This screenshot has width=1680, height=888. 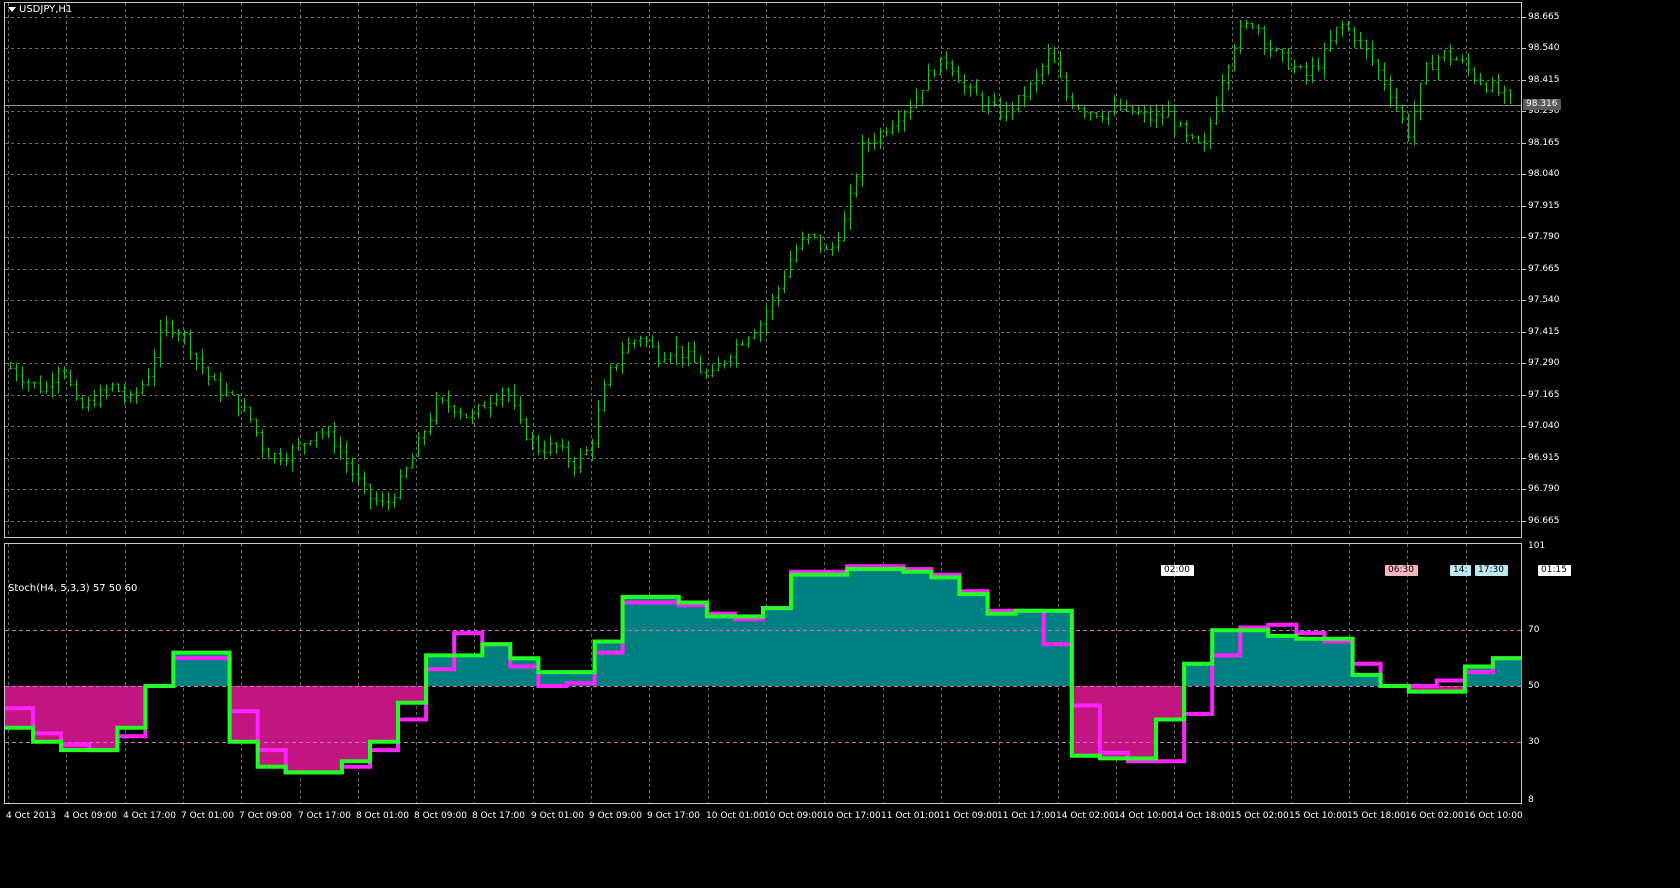 What do you see at coordinates (1544, 363) in the screenshot?
I see `price-axis-label: 97.290` at bounding box center [1544, 363].